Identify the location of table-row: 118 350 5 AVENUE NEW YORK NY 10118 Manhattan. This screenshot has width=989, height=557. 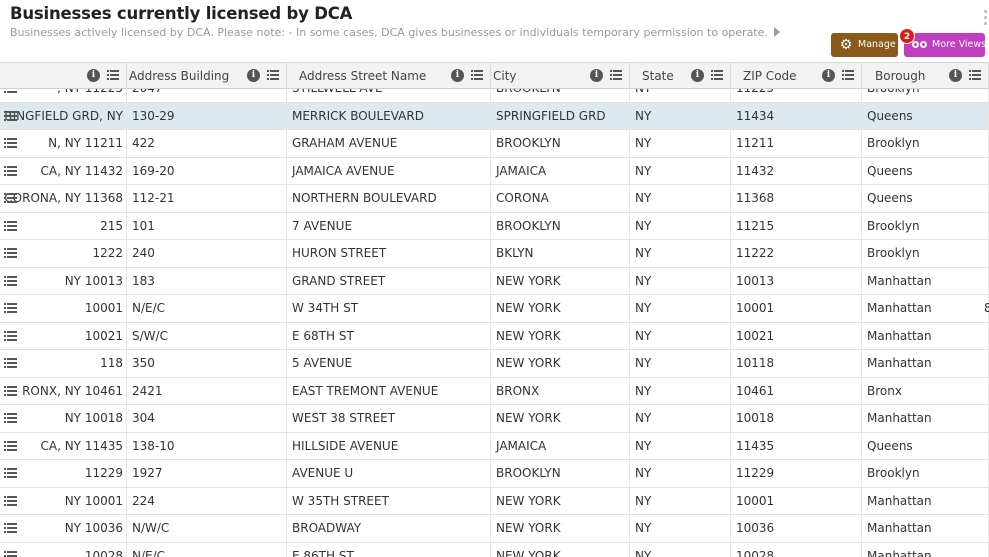
(494, 364).